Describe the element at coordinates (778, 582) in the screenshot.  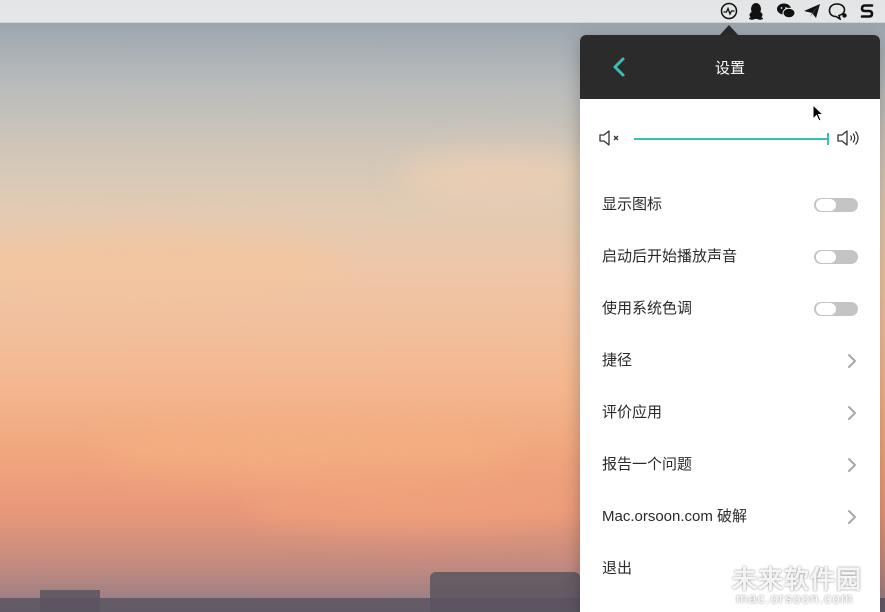
I see `site-watermark: 未来软件园 mac.orsoon.com` at that location.